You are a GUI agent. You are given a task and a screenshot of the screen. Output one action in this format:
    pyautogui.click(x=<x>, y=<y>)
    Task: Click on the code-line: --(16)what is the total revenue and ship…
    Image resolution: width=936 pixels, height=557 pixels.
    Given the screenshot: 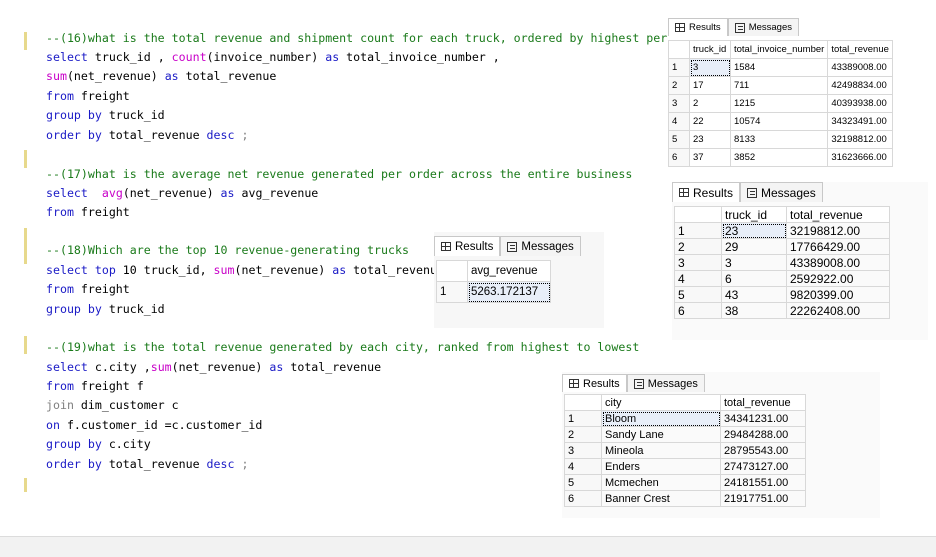 What is the action you would take?
    pyautogui.click(x=384, y=39)
    